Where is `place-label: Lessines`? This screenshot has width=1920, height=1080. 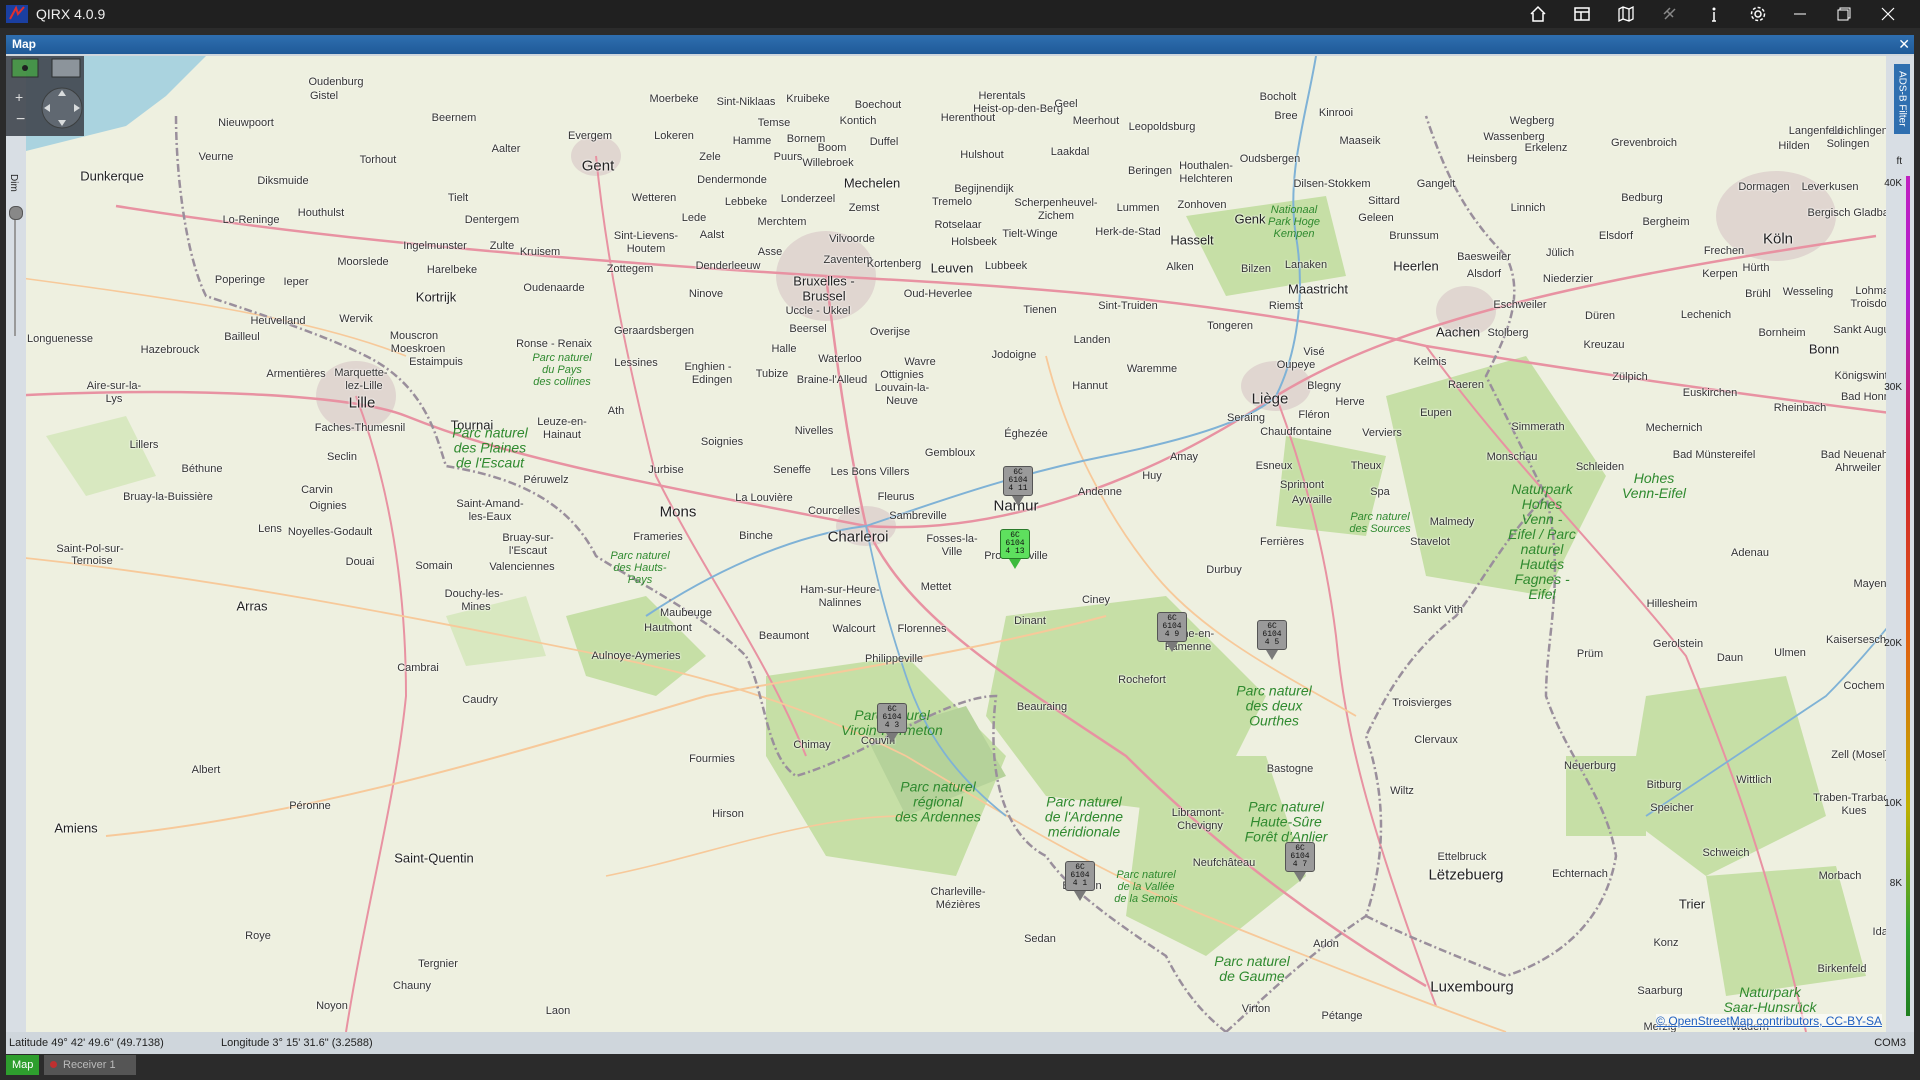
place-label: Lessines is located at coordinates (636, 363).